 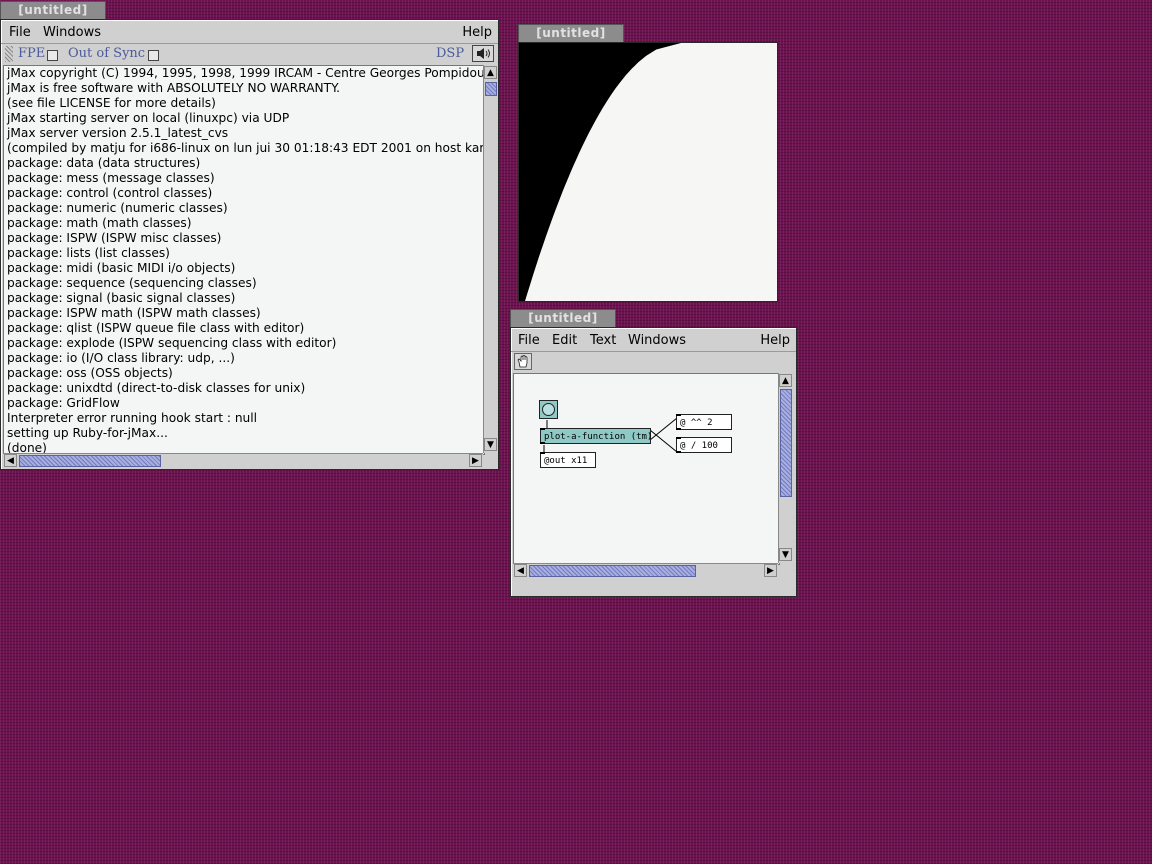 What do you see at coordinates (775, 340) in the screenshot?
I see `patch-menu-help: Help` at bounding box center [775, 340].